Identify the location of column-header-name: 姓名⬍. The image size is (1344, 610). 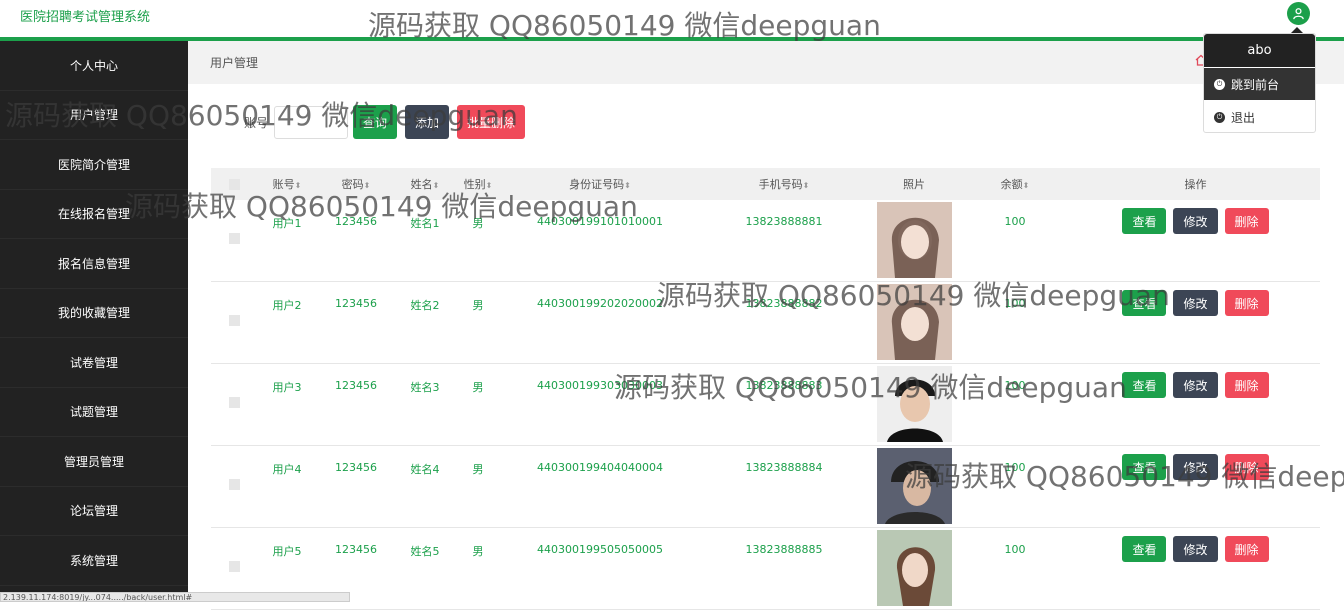
(425, 184).